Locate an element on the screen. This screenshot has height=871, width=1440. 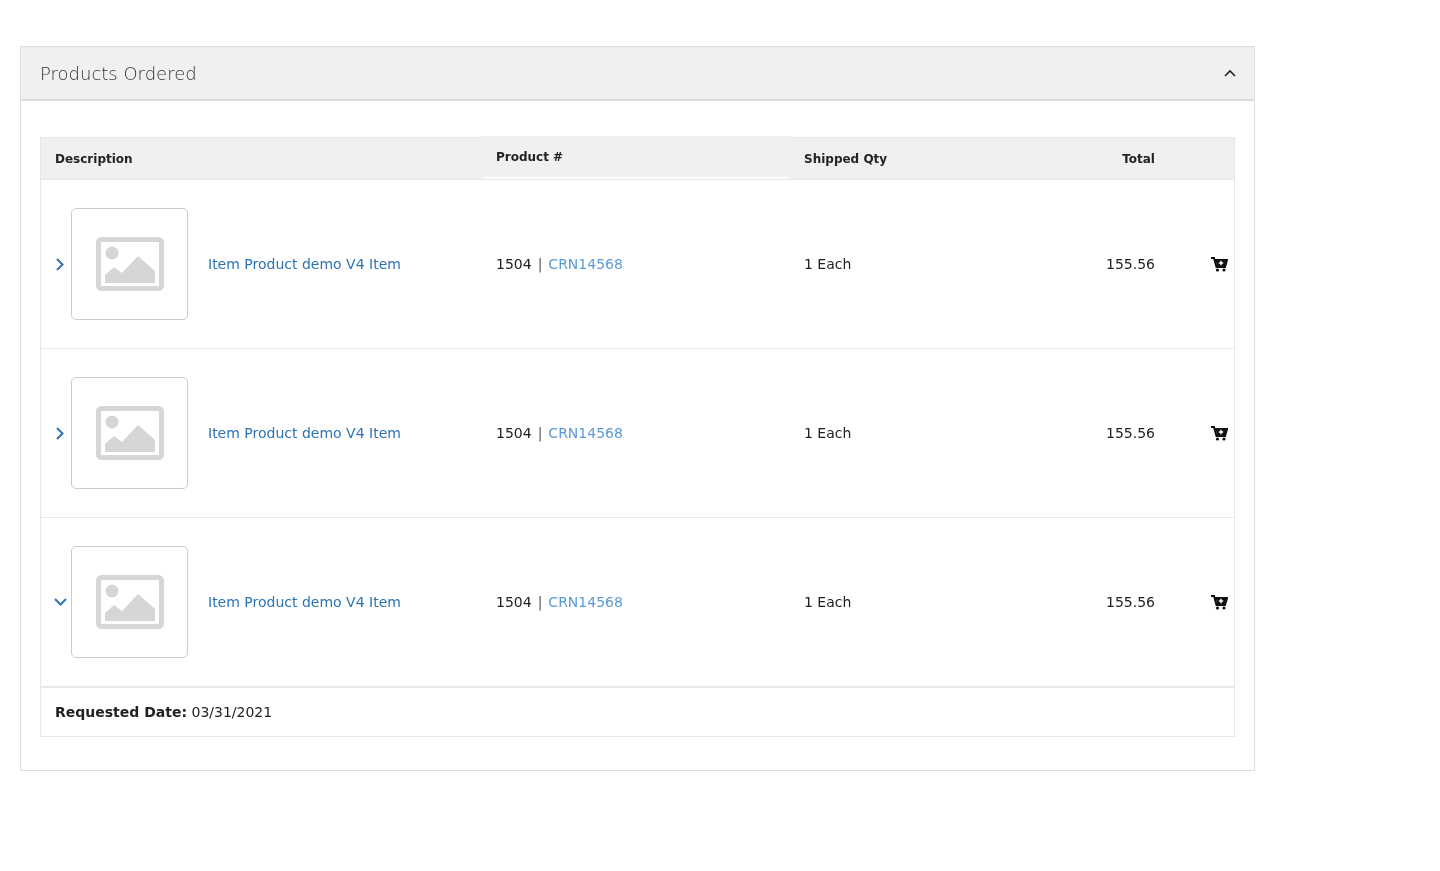
collapse-toggle is located at coordinates (1230, 73).